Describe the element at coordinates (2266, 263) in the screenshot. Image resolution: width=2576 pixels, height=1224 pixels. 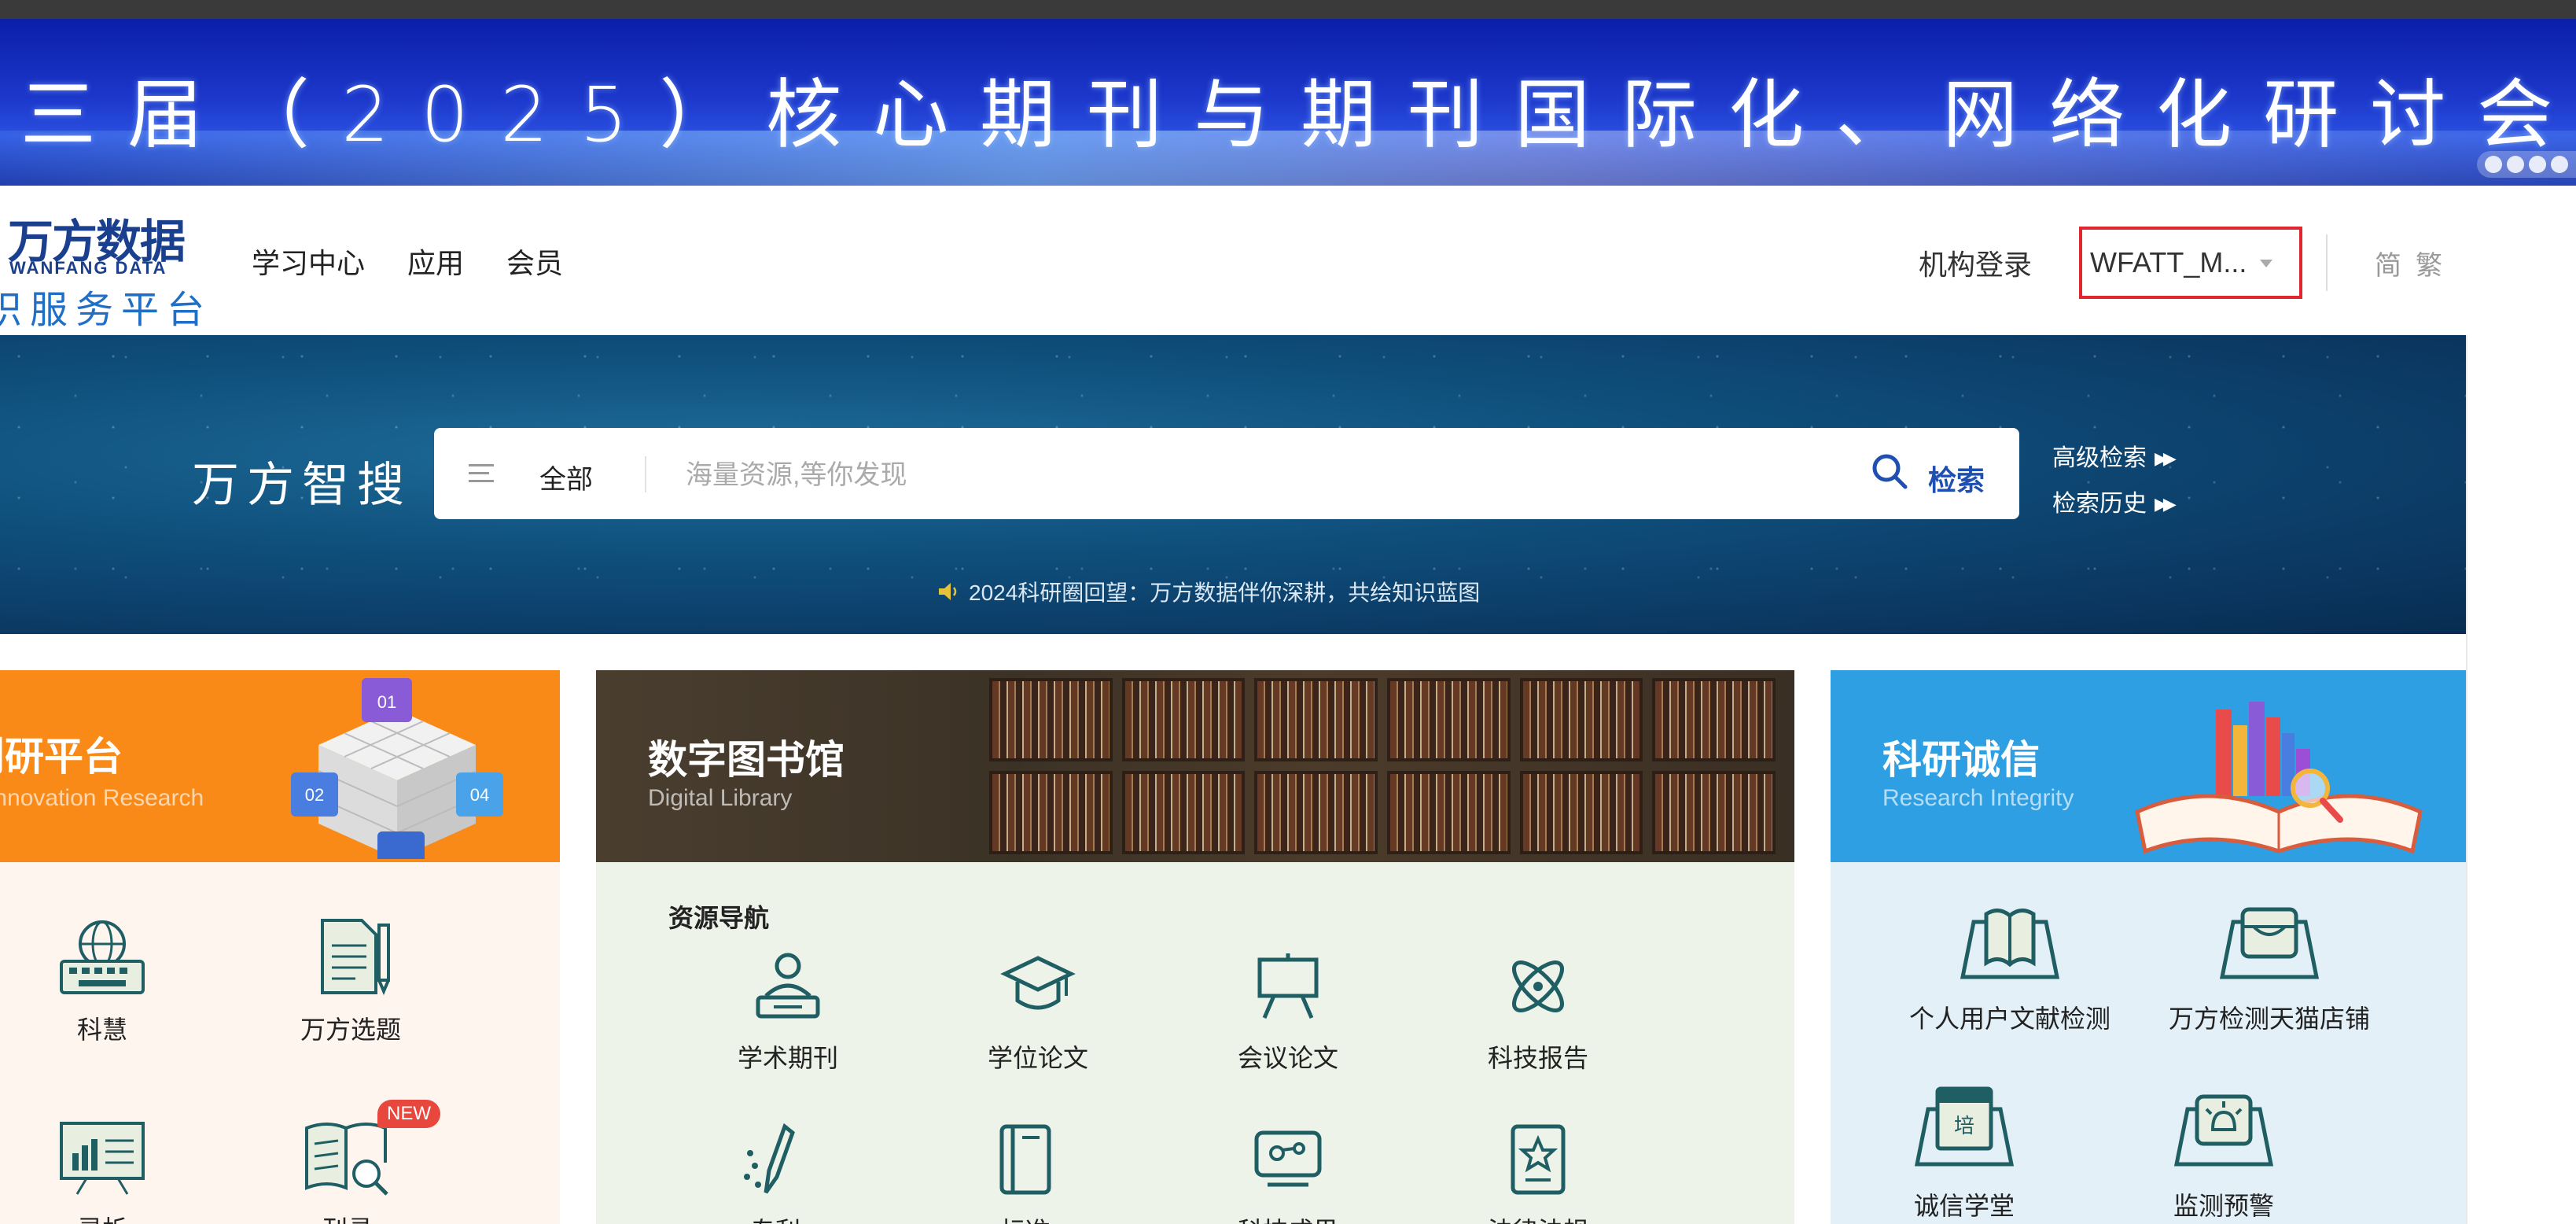
I see `caret-down-icon` at that location.